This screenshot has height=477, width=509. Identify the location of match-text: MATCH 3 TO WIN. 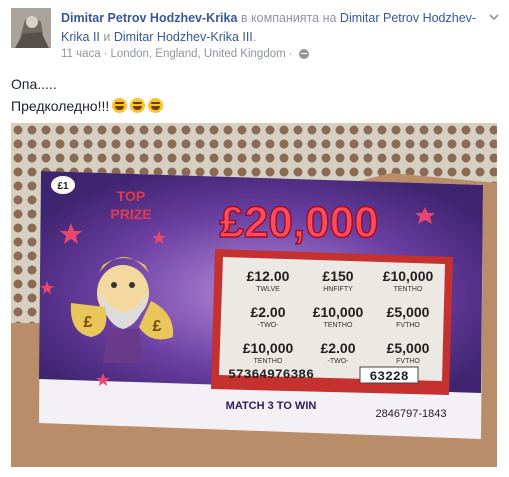
(271, 406).